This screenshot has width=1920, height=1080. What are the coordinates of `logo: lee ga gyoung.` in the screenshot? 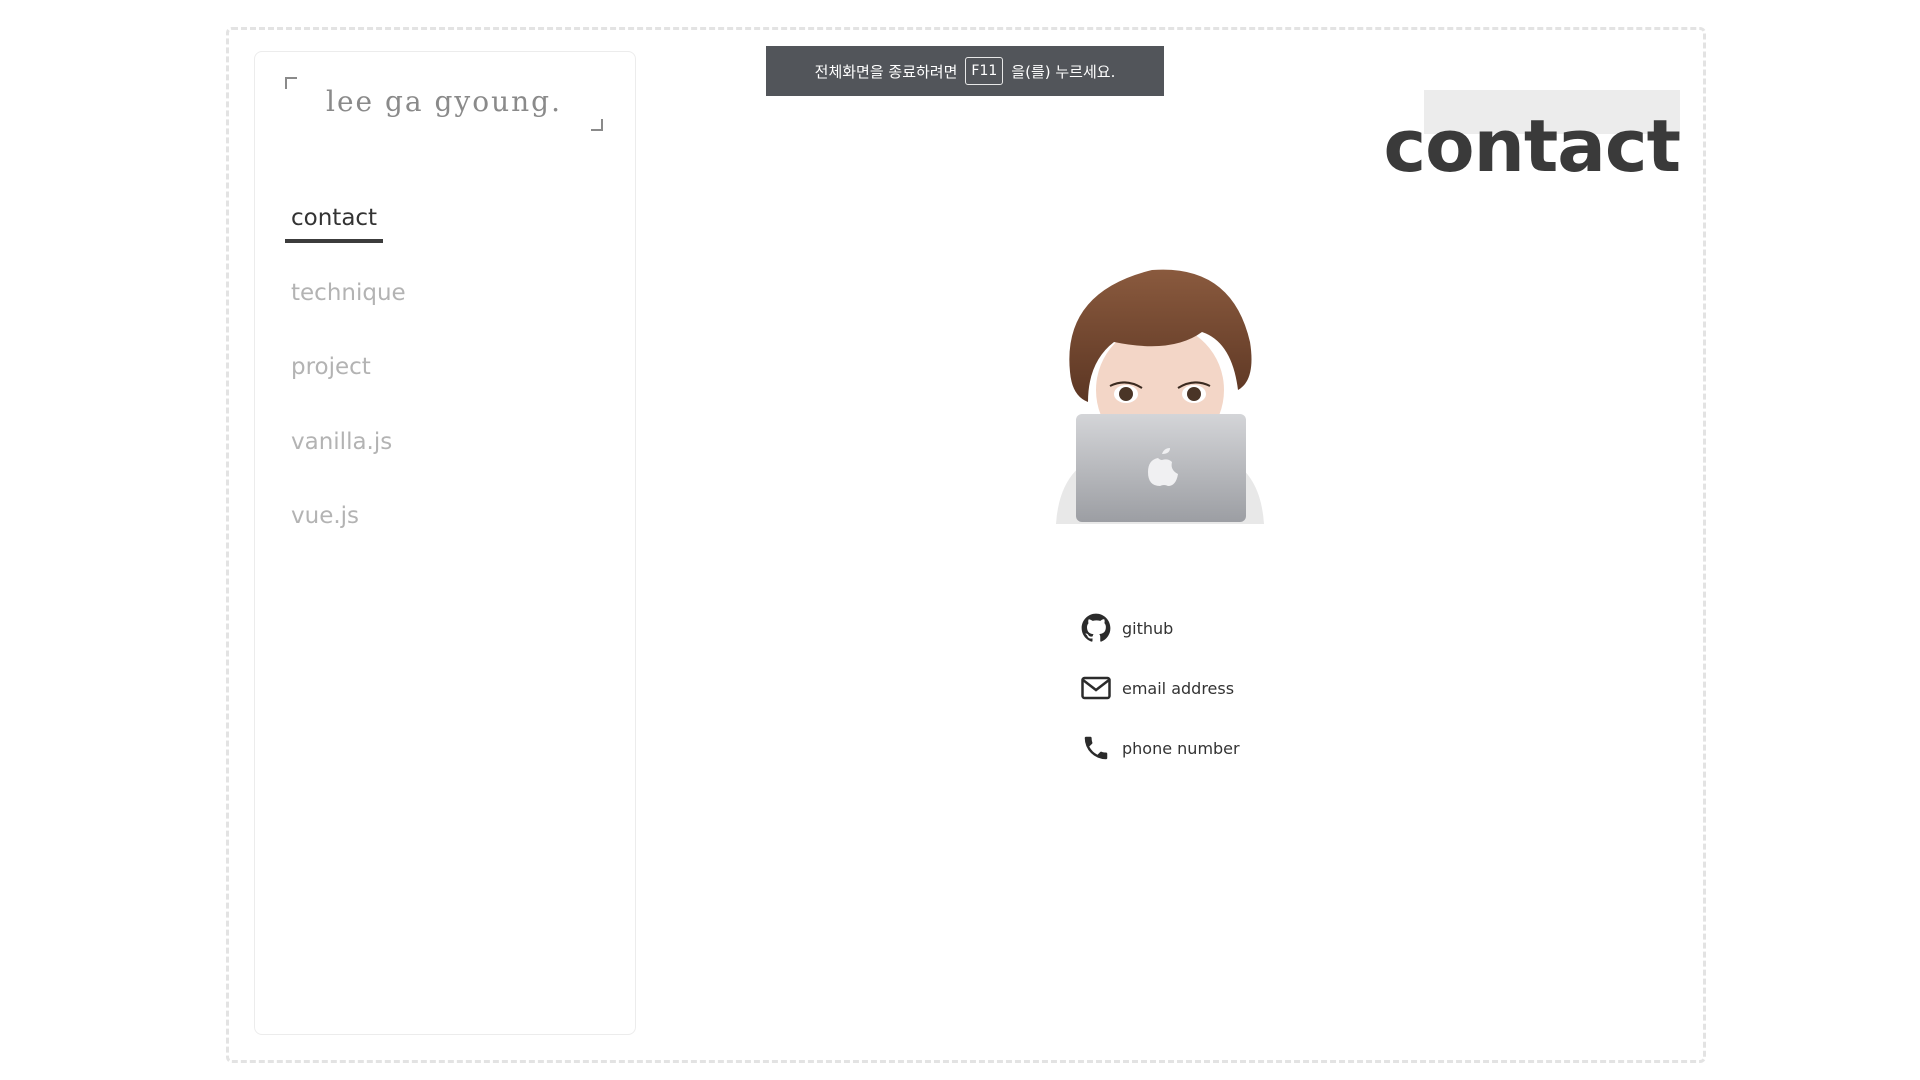 It's located at (444, 104).